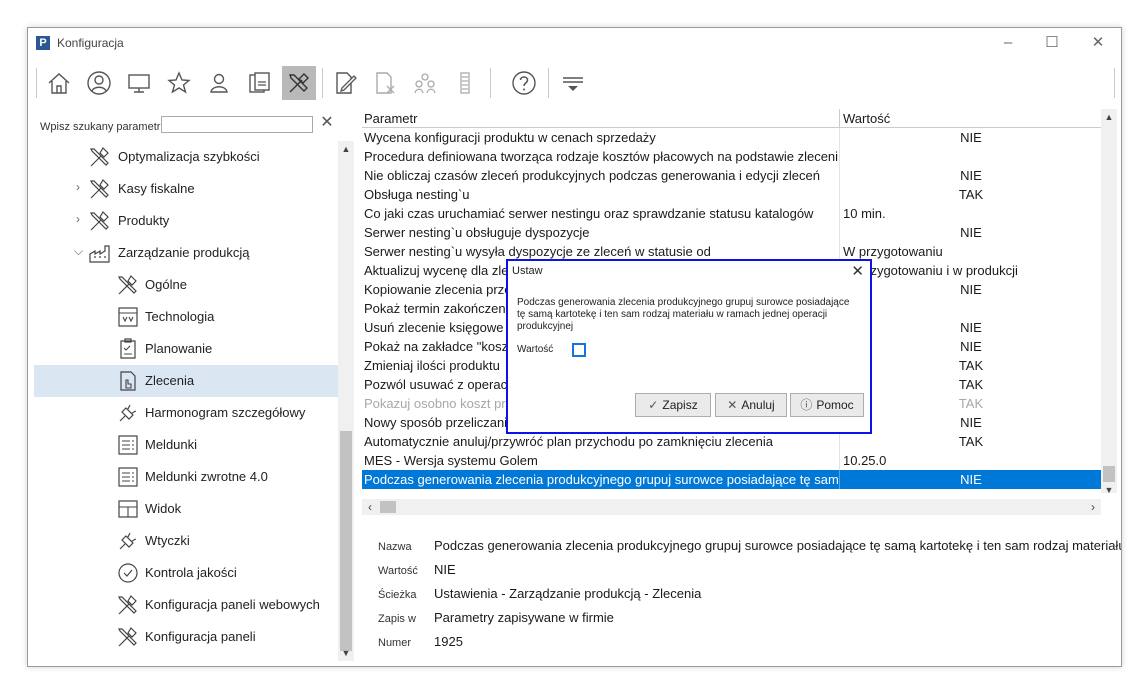 The height and width of the screenshot is (691, 1145). I want to click on check-icon: ✓, so click(653, 405).